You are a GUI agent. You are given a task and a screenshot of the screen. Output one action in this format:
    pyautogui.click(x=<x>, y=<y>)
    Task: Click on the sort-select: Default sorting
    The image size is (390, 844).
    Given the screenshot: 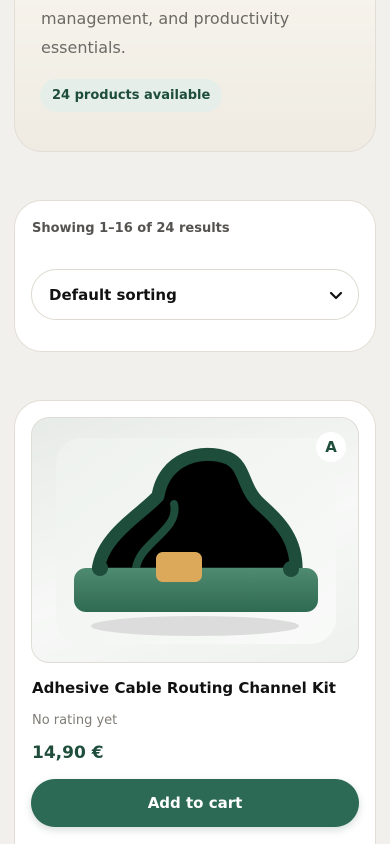 What is the action you would take?
    pyautogui.click(x=195, y=294)
    